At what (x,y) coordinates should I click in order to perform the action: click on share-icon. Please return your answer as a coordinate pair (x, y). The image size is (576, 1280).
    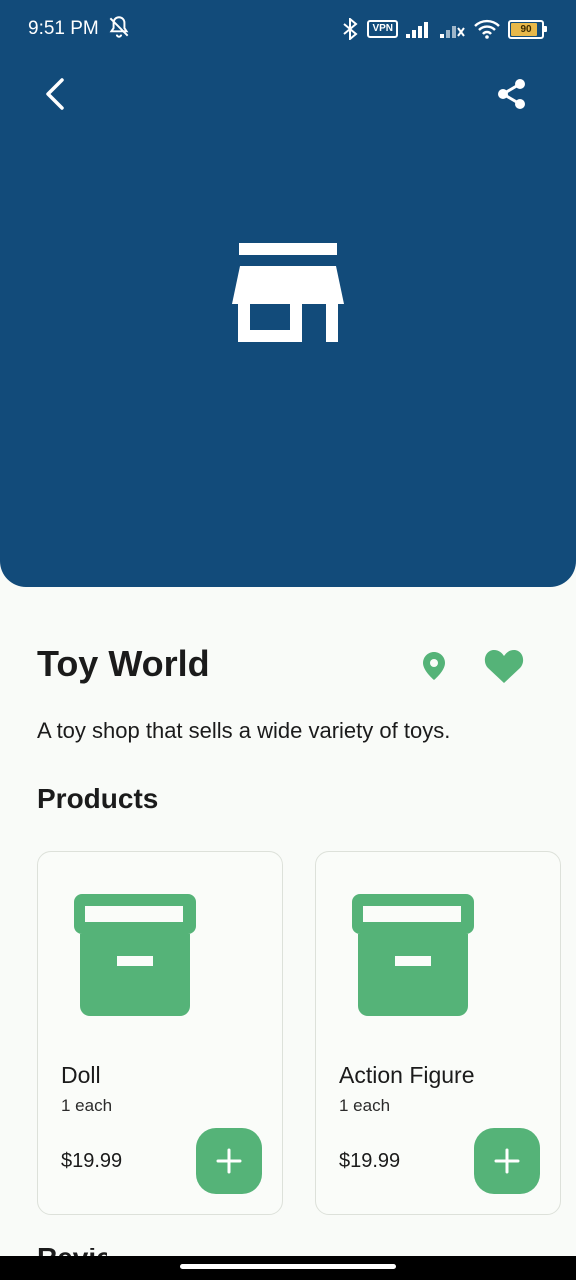
    Looking at the image, I should click on (511, 94).